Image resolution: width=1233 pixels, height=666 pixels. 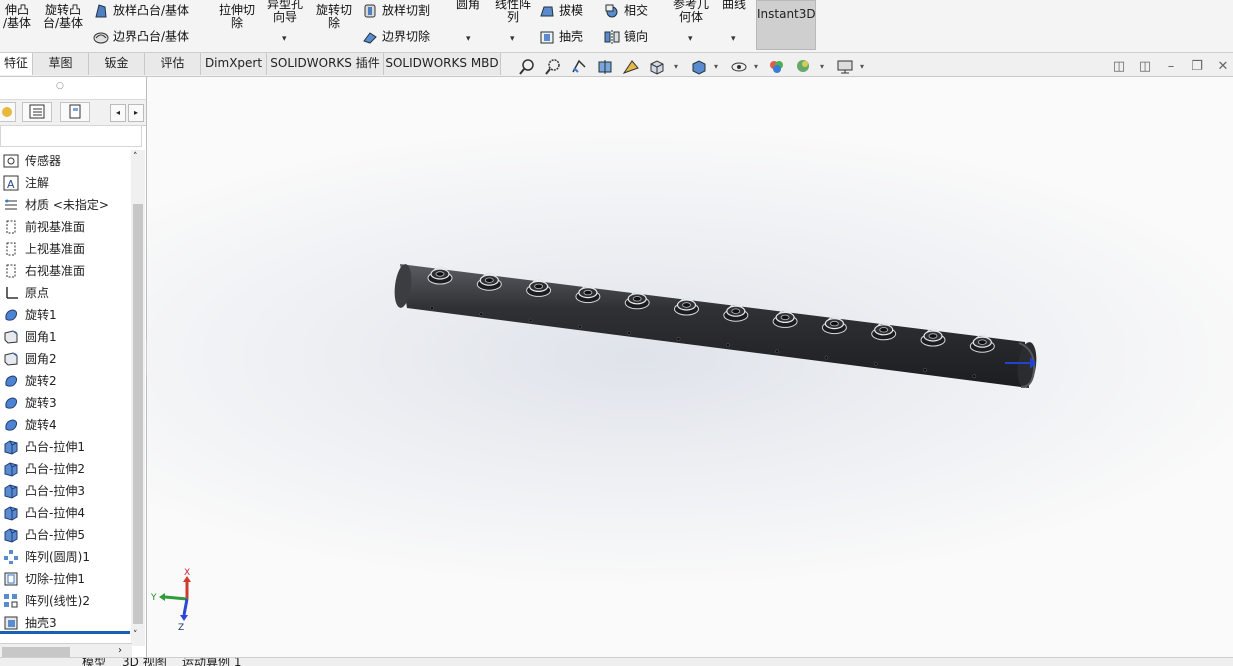 I want to click on tree-item: 圆角2, so click(x=66, y=359).